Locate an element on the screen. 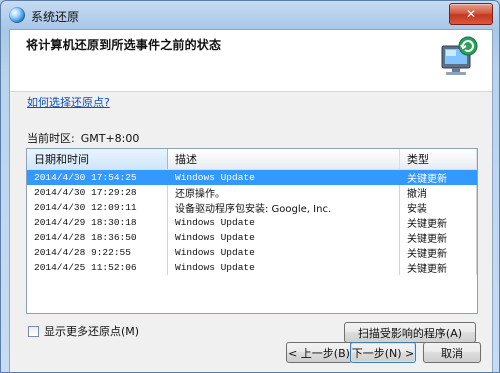 Image resolution: width=500 pixels, height=373 pixels. column-header-date: 日期和时间 is located at coordinates (97, 159).